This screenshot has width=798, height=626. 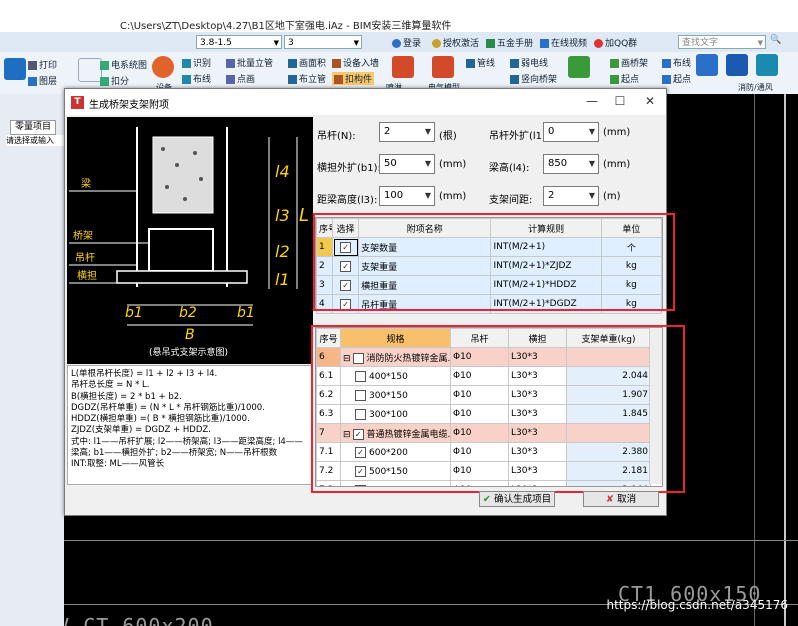 What do you see at coordinates (347, 200) in the screenshot?
I see `distance-label: 距梁高度(l3):` at bounding box center [347, 200].